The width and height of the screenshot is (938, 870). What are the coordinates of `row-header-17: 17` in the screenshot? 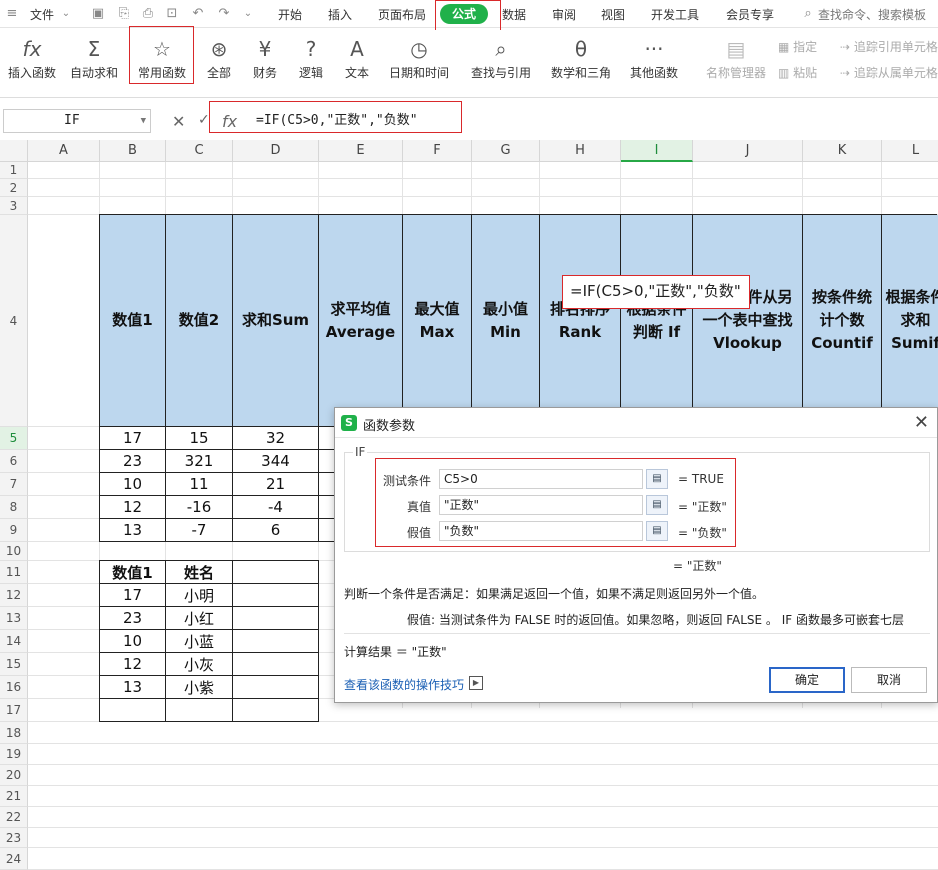 It's located at (14, 710).